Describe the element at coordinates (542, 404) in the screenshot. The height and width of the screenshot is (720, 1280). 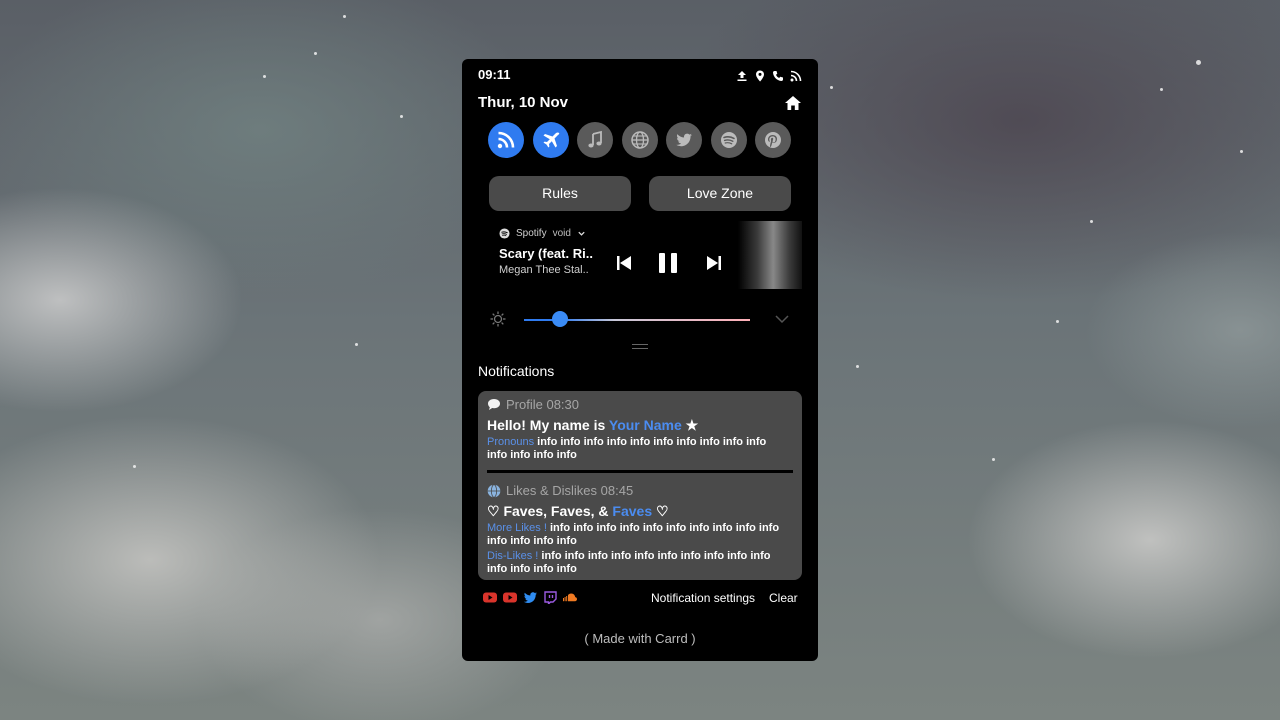
I see `notification-app-label: Profile 08:30` at that location.